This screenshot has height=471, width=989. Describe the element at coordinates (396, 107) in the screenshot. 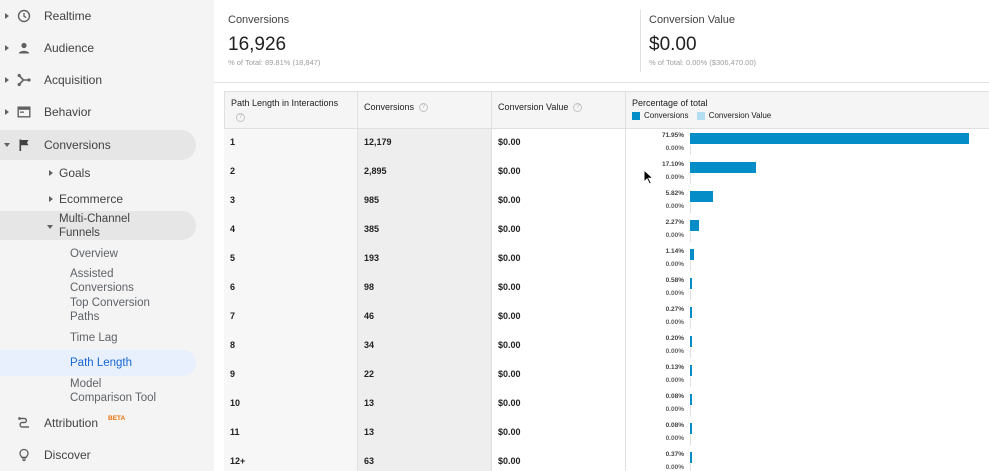

I see `column-header-label: Conversions?` at that location.